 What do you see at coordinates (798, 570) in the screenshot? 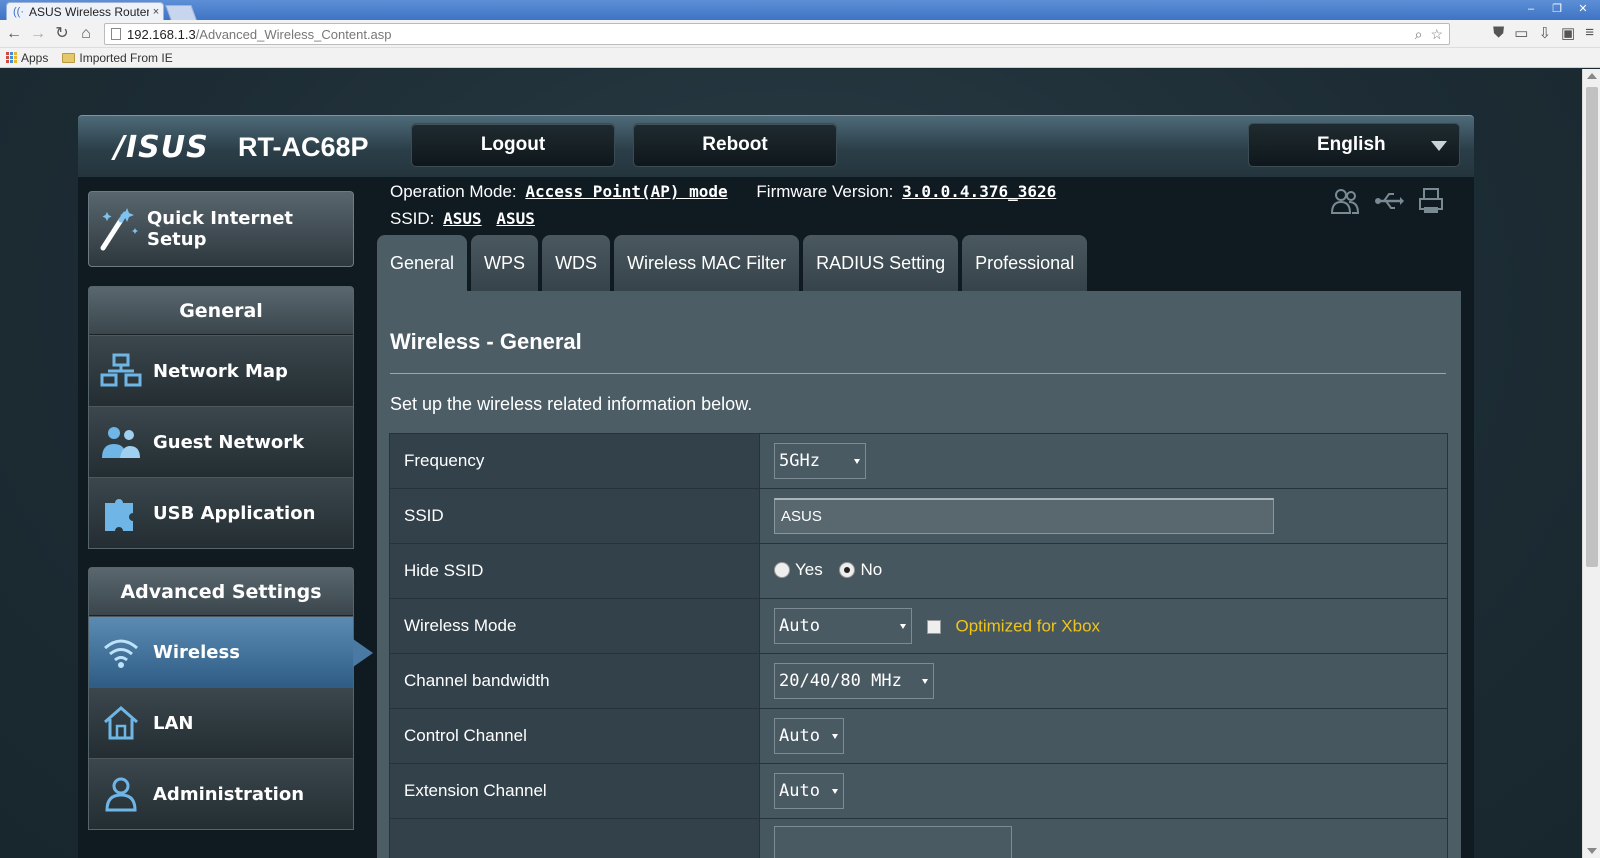
I see `hide-ssid-yes-radio: Yes` at bounding box center [798, 570].